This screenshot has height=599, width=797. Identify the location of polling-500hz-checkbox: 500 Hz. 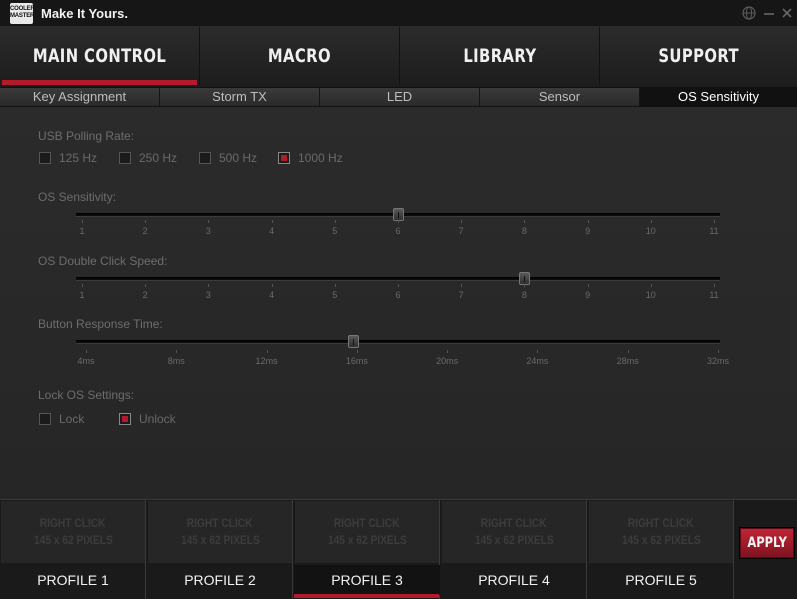
(228, 158).